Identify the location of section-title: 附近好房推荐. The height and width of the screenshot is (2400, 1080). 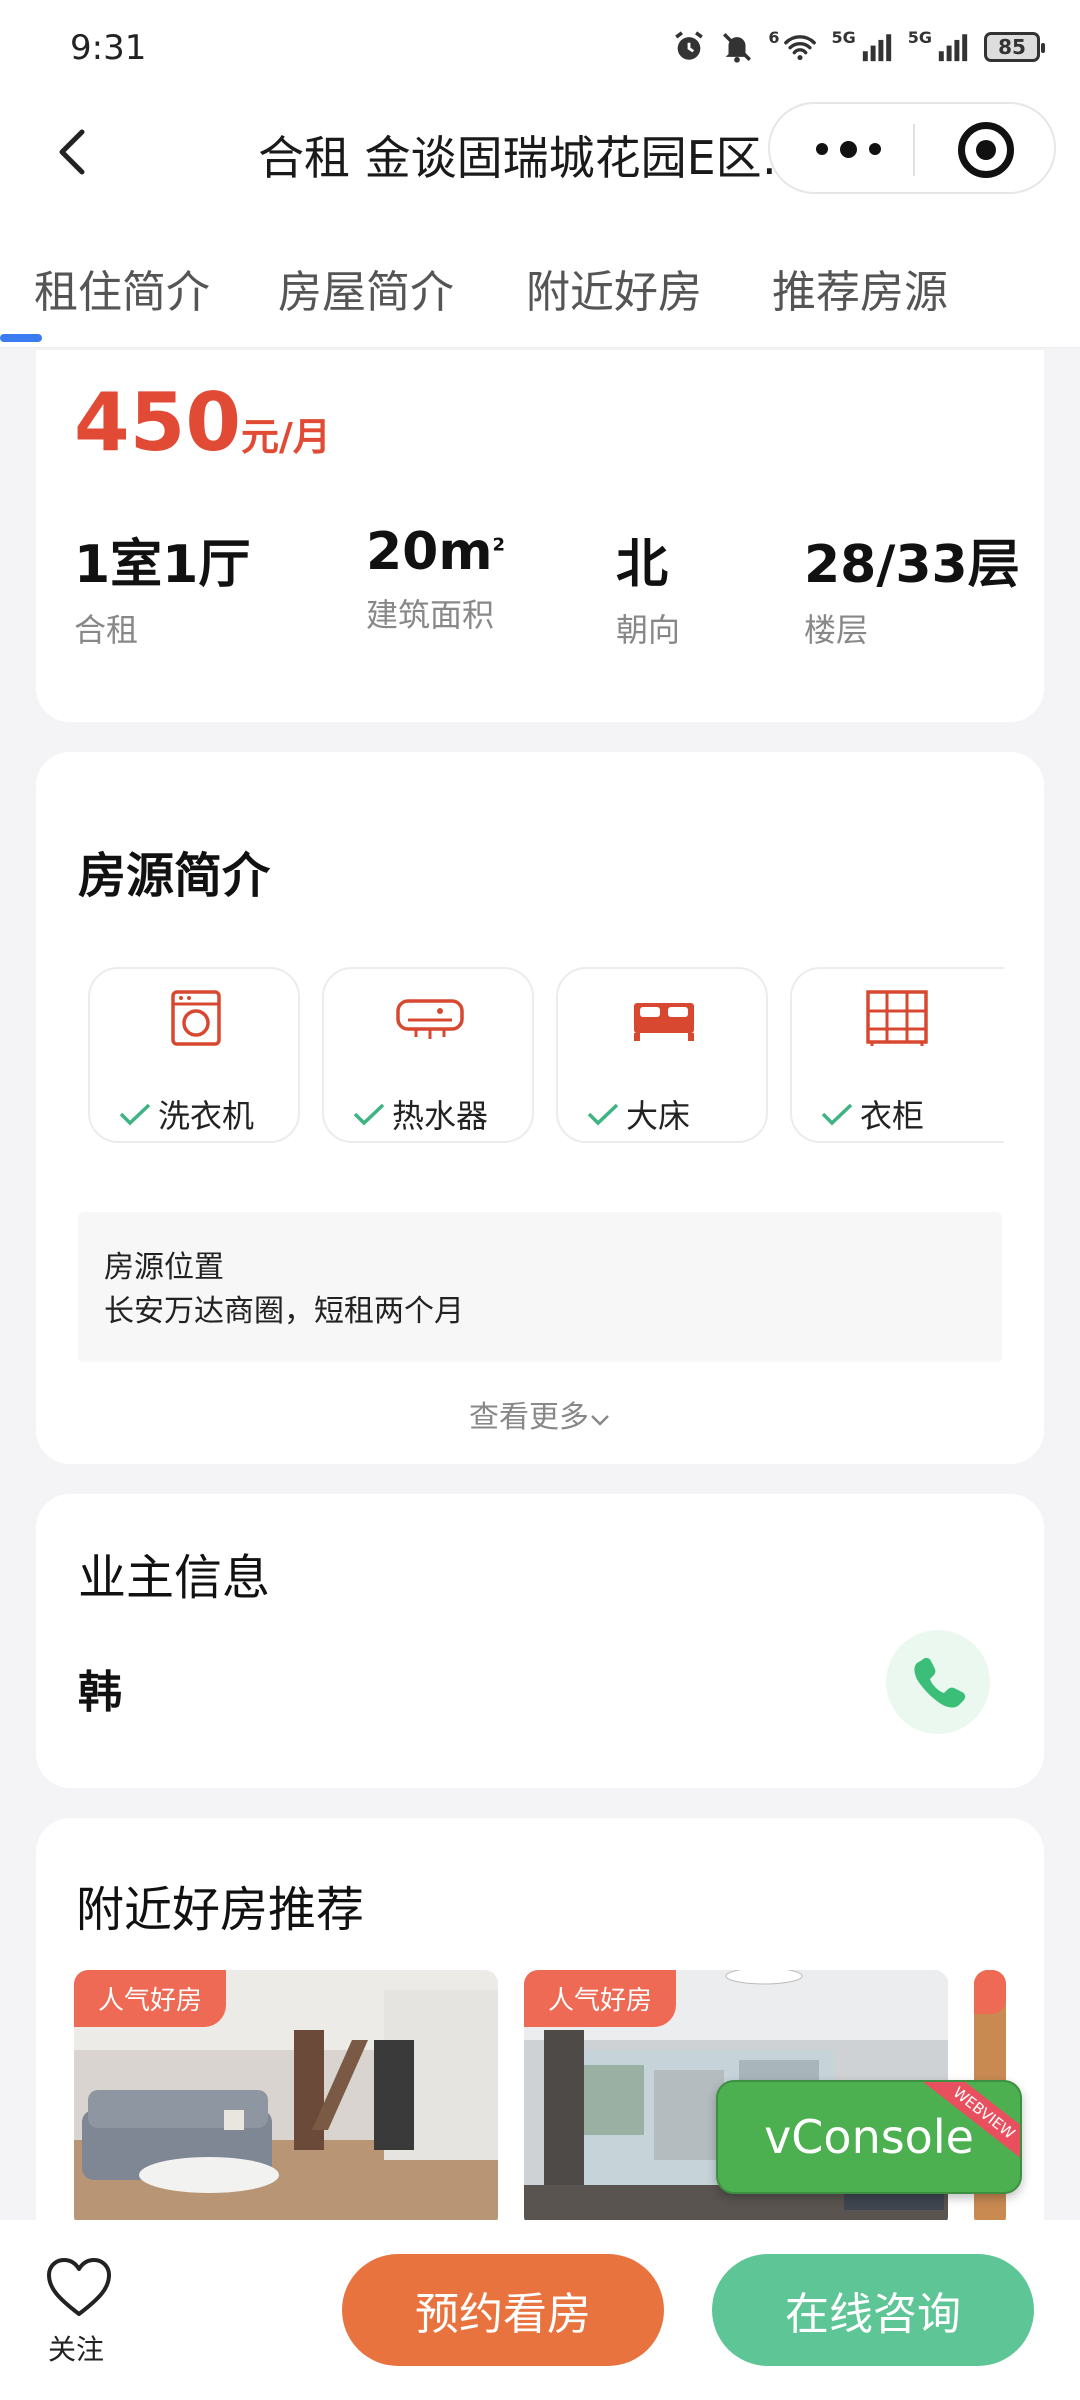
(220, 1910).